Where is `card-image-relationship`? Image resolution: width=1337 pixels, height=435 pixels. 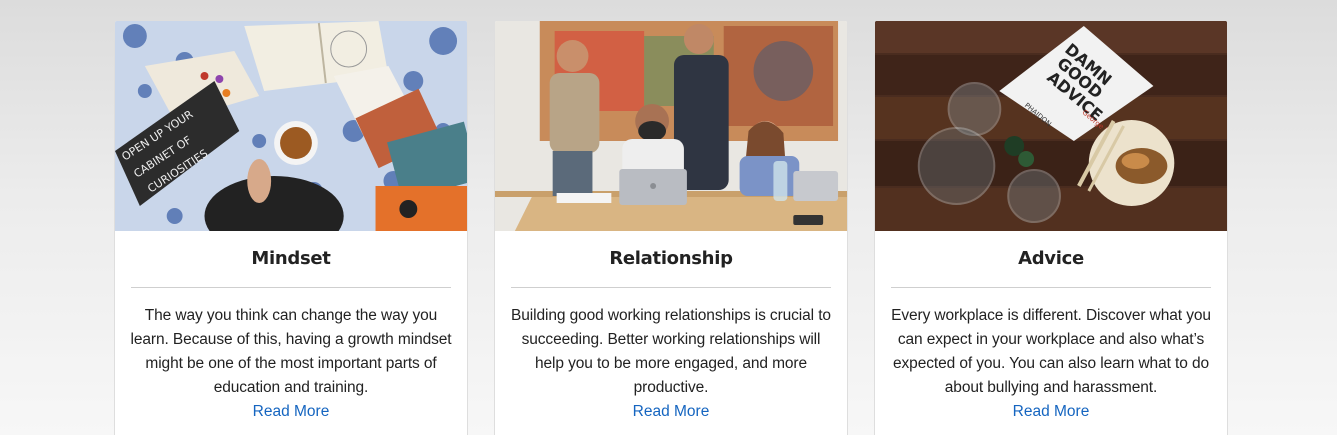 card-image-relationship is located at coordinates (671, 126).